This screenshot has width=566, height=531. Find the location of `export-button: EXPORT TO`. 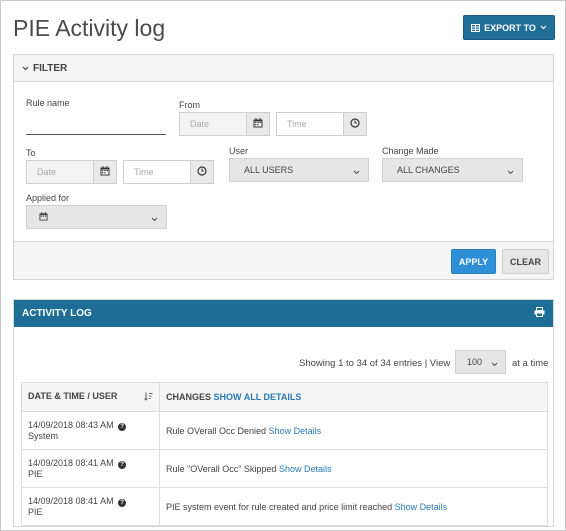

export-button: EXPORT TO is located at coordinates (509, 27).